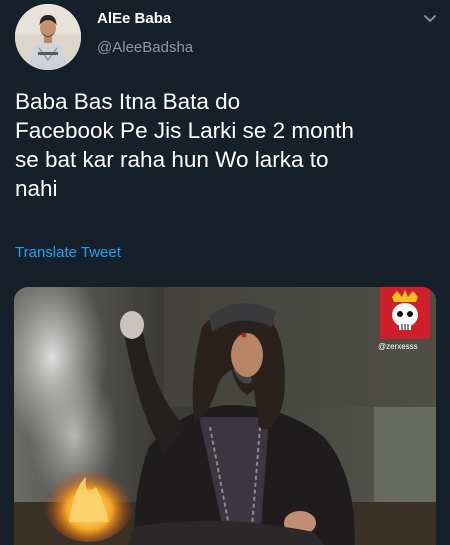 This screenshot has height=545, width=450. Describe the element at coordinates (430, 18) in the screenshot. I see `chevron-down-icon` at that location.